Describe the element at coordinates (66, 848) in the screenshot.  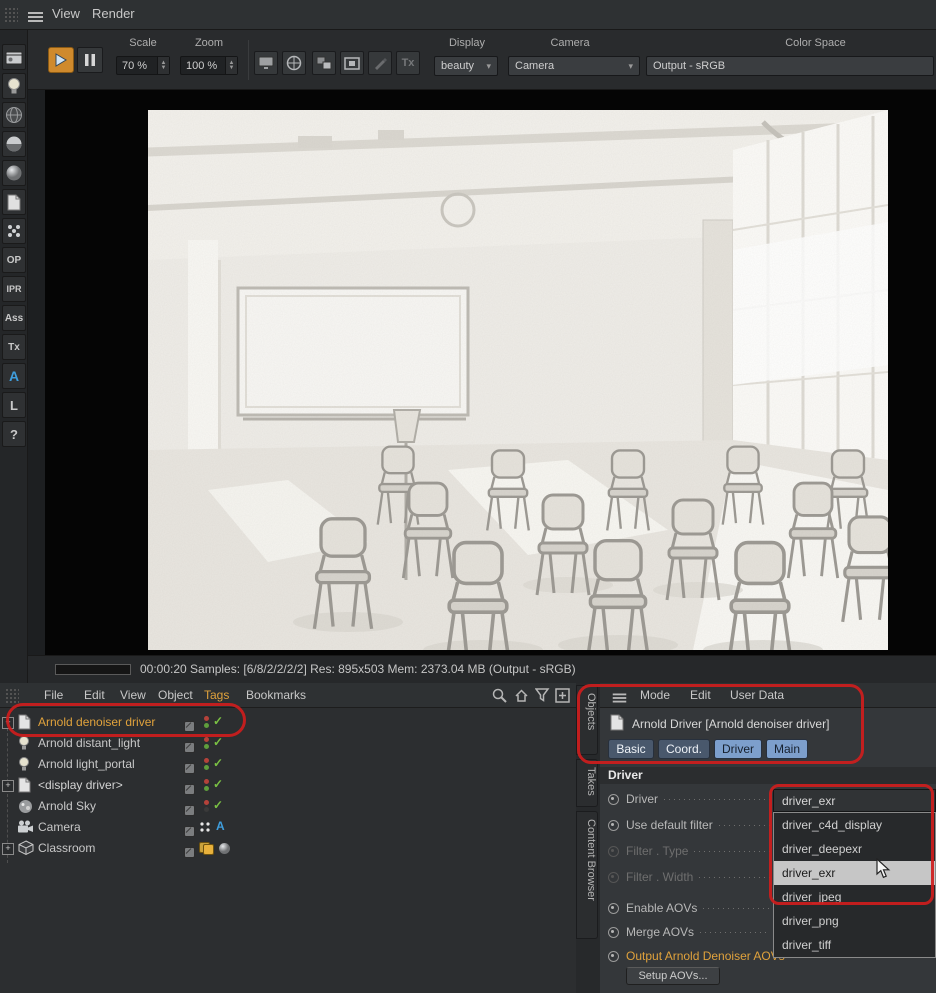
I see `object-label: Classroom` at that location.